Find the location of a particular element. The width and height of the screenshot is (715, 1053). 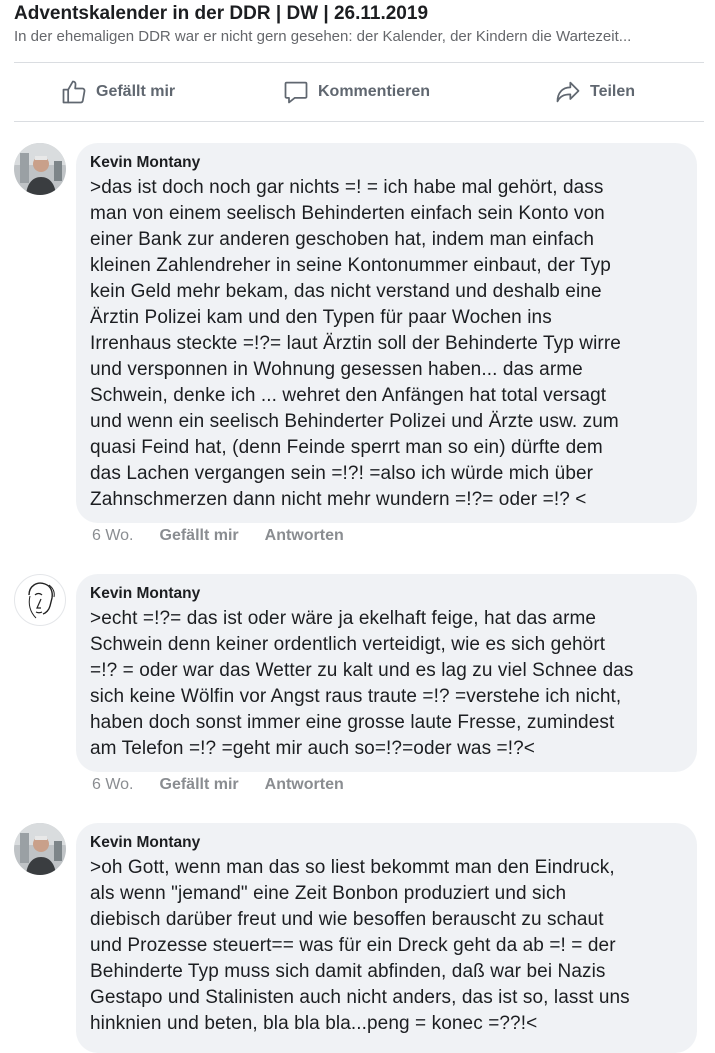

comment-label: Kommentieren is located at coordinates (374, 91).